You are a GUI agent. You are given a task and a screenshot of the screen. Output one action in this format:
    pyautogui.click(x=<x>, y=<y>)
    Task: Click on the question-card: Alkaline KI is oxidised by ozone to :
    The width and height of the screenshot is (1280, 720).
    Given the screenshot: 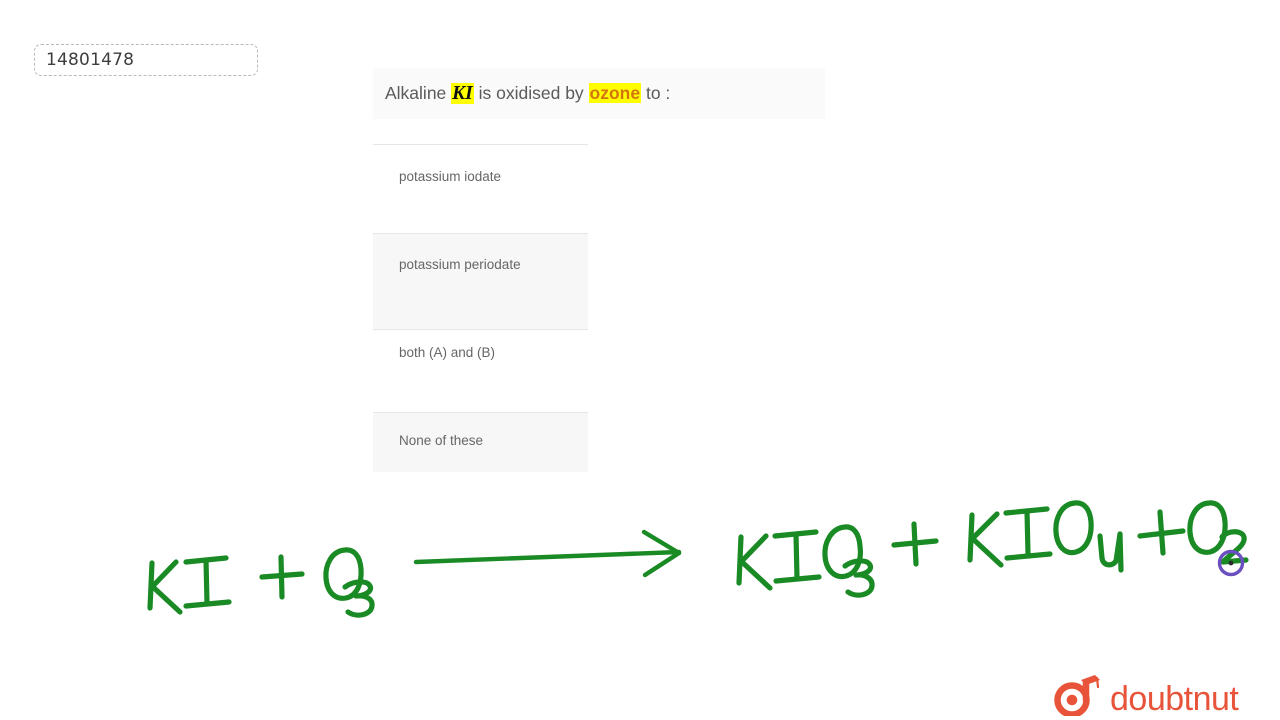 What is the action you would take?
    pyautogui.click(x=599, y=93)
    